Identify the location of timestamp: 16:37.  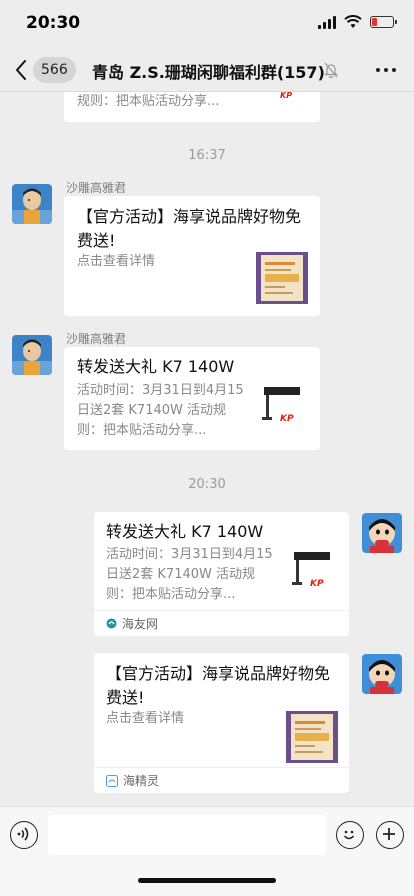
(207, 155).